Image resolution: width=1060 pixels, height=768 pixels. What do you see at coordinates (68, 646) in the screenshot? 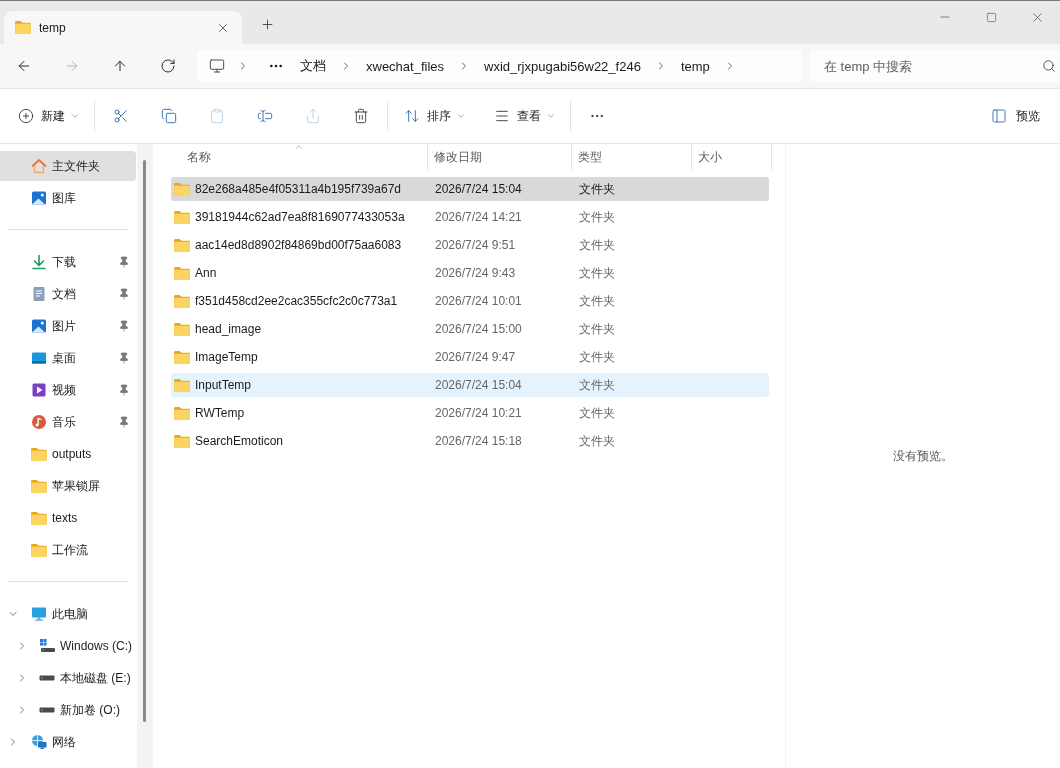
I see `sidebar-item: Windows (C:)` at bounding box center [68, 646].